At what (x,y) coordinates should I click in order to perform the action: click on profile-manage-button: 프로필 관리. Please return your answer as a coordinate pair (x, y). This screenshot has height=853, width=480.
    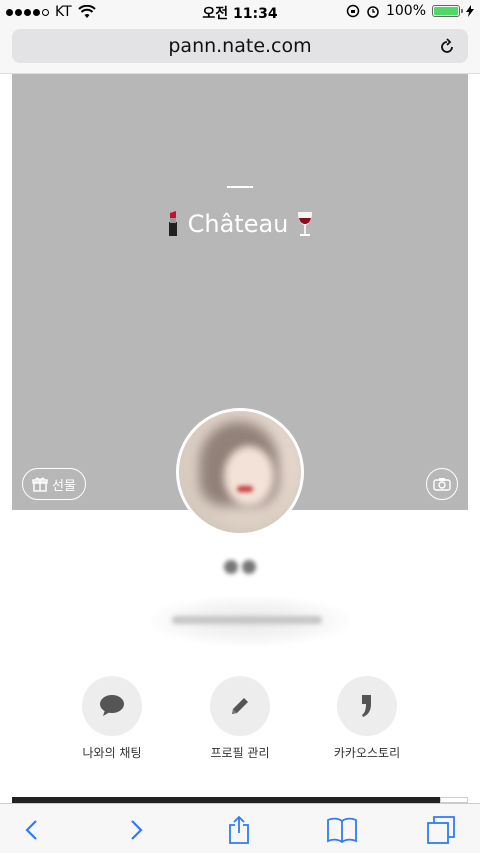
    Looking at the image, I should click on (240, 718).